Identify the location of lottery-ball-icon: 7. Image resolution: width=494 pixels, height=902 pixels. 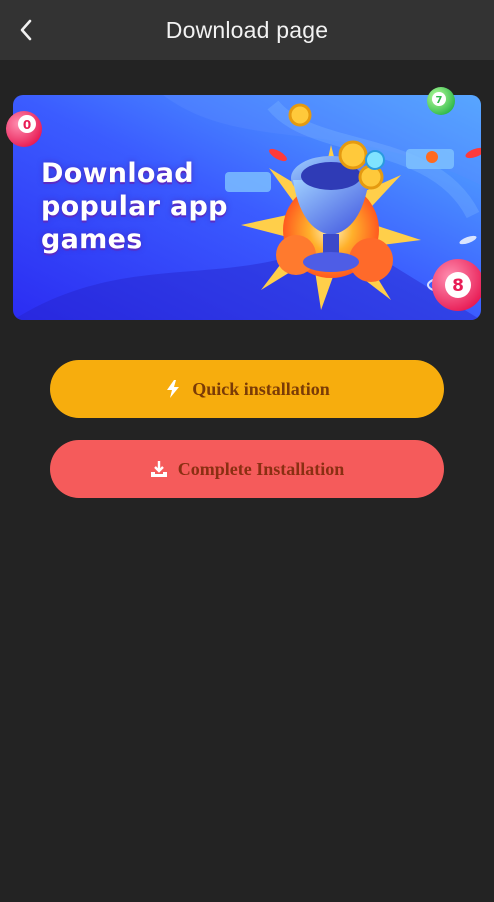
(441, 101).